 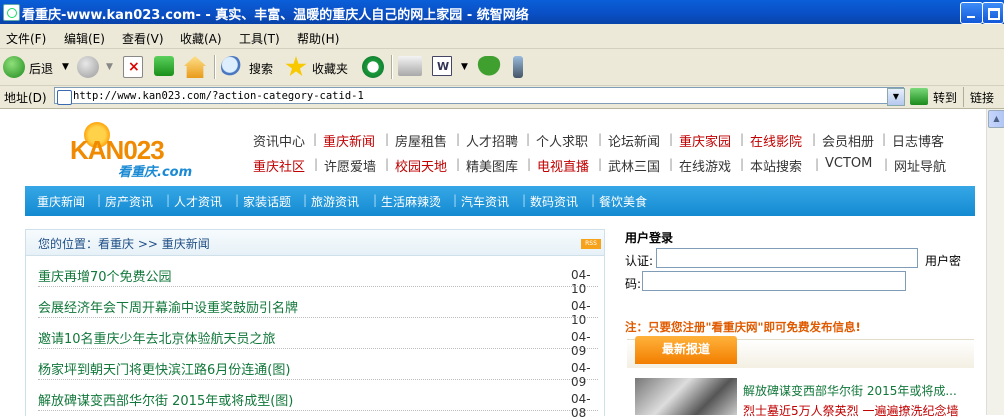 I want to click on category-nav-item: 餐饮美食, so click(x=623, y=201).